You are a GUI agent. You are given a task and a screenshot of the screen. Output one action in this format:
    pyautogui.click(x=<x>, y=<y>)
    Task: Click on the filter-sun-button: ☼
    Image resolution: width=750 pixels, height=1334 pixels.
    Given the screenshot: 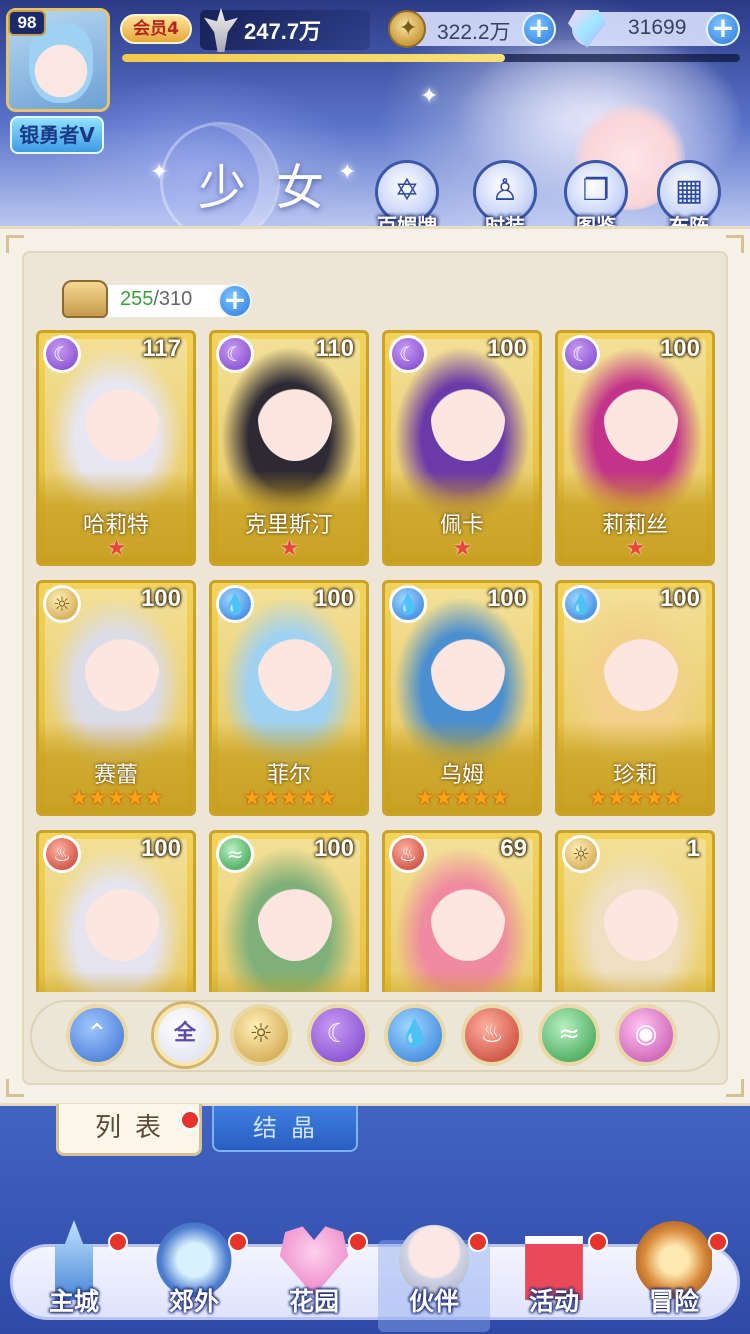 What is the action you would take?
    pyautogui.click(x=261, y=1035)
    